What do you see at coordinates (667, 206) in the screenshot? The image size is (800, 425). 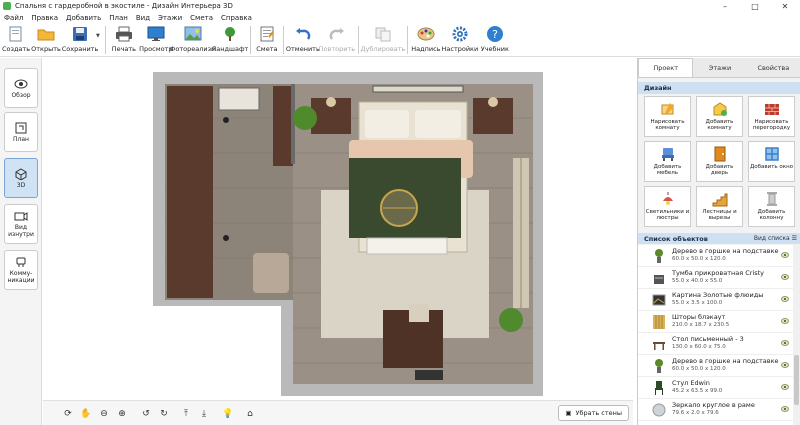 I see `lighting-button: Светильники и люстры` at bounding box center [667, 206].